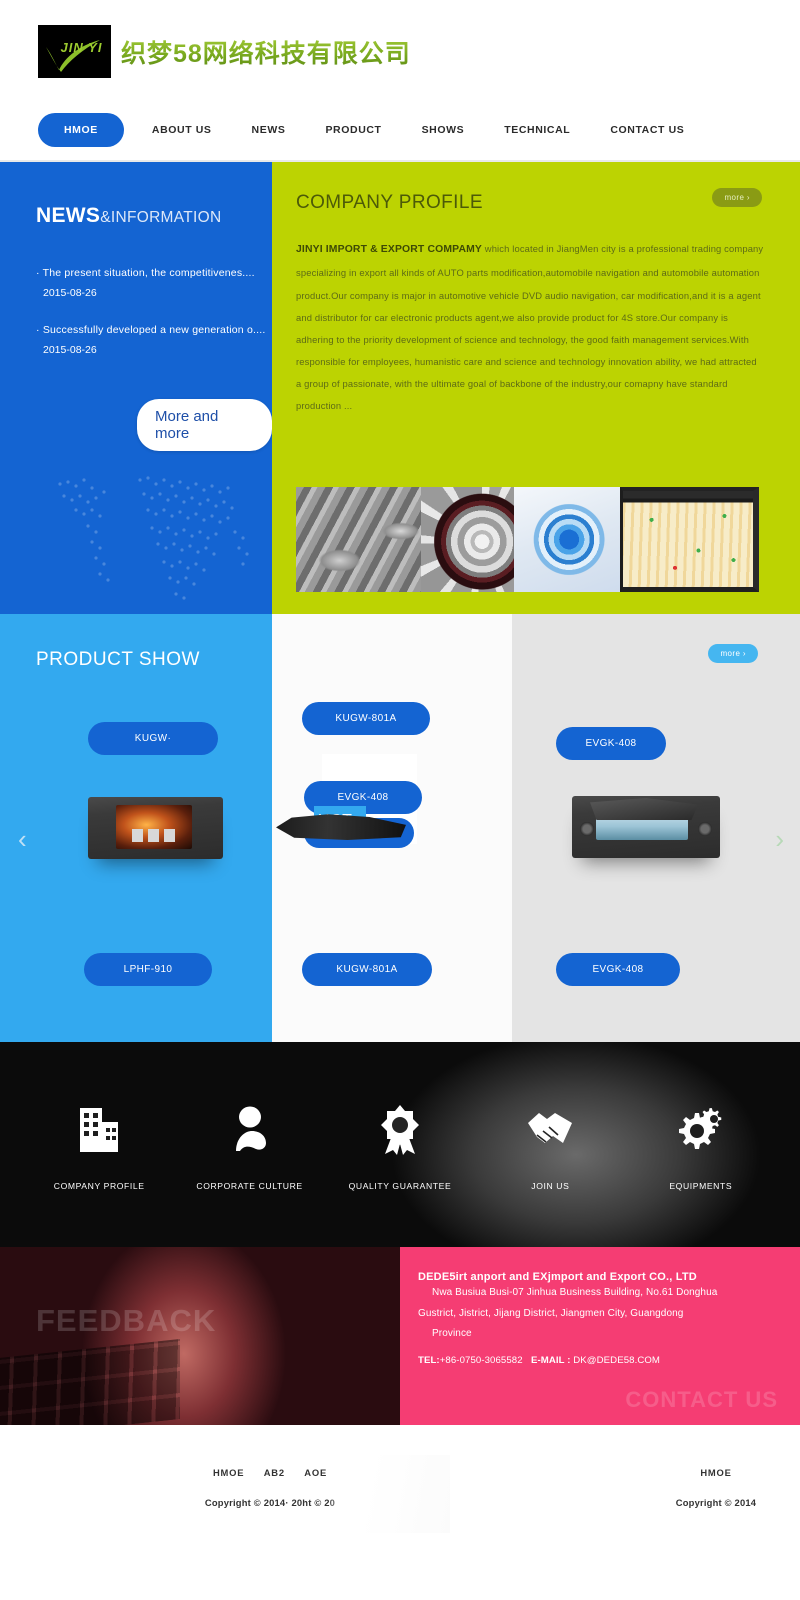  What do you see at coordinates (389, 202) in the screenshot?
I see `profile-heading: COMPANY PROFILE` at bounding box center [389, 202].